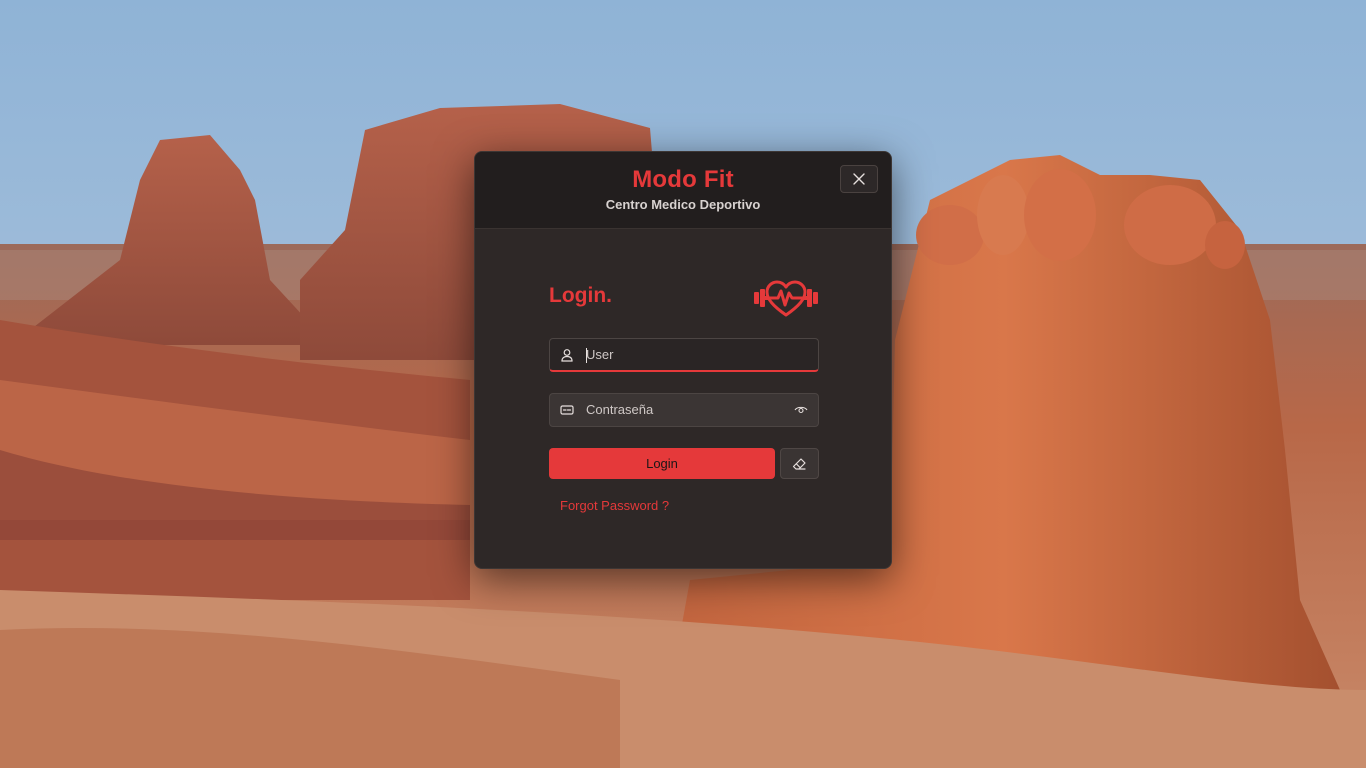 The width and height of the screenshot is (1366, 768). I want to click on close-icon, so click(859, 179).